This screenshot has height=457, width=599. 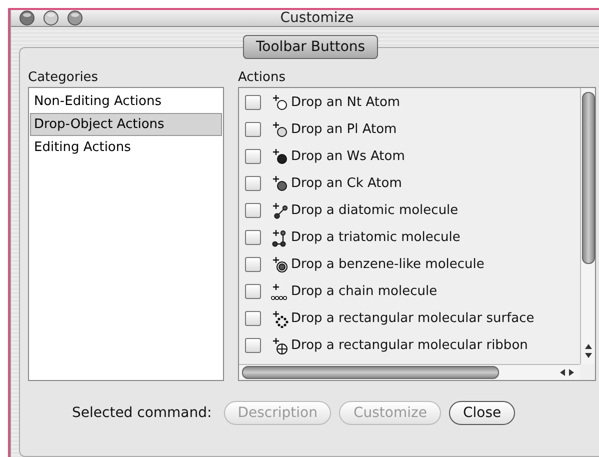 I want to click on action-label: Drop a rectangular molecular ribbon, so click(x=409, y=345).